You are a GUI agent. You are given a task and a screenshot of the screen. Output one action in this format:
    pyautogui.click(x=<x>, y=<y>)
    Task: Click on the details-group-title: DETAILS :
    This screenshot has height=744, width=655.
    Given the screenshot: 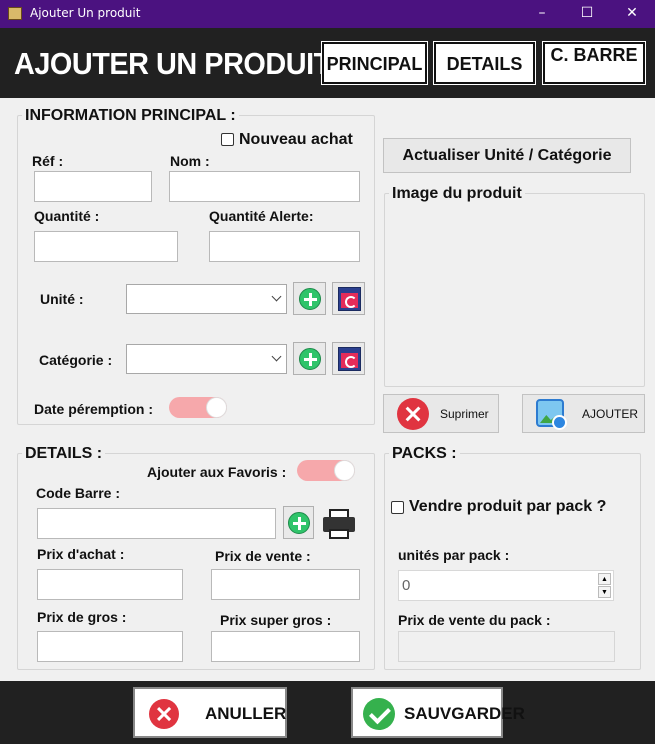 What is the action you would take?
    pyautogui.click(x=64, y=454)
    